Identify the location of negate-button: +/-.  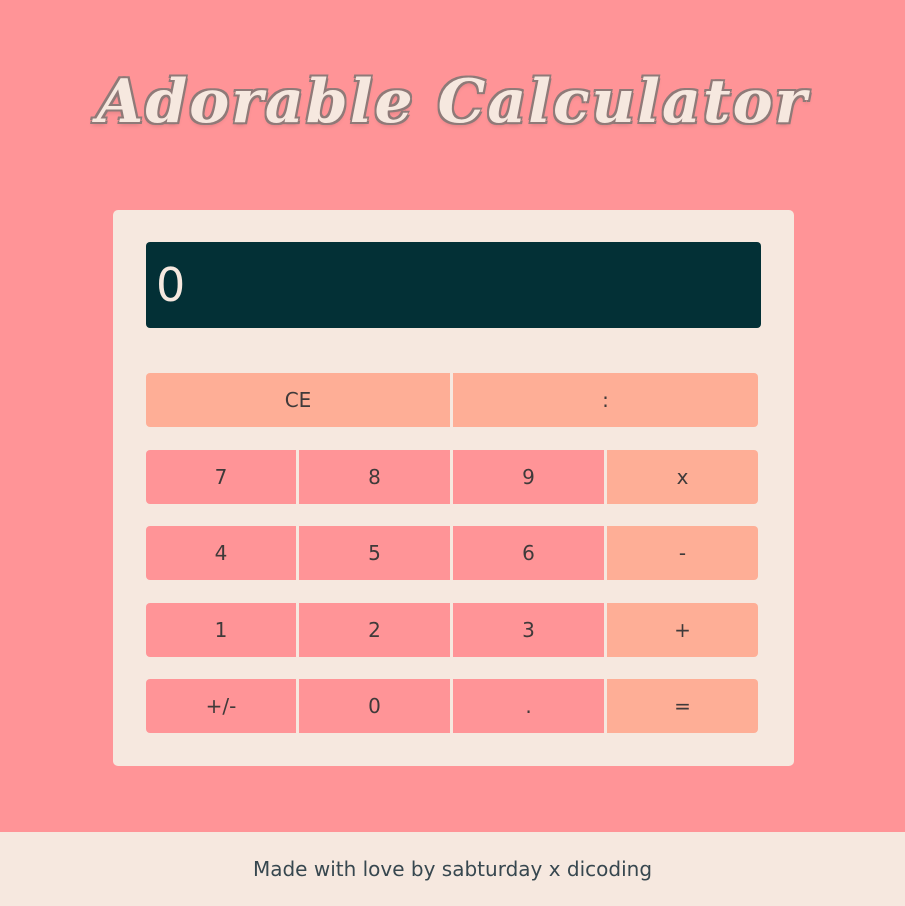
(221, 706).